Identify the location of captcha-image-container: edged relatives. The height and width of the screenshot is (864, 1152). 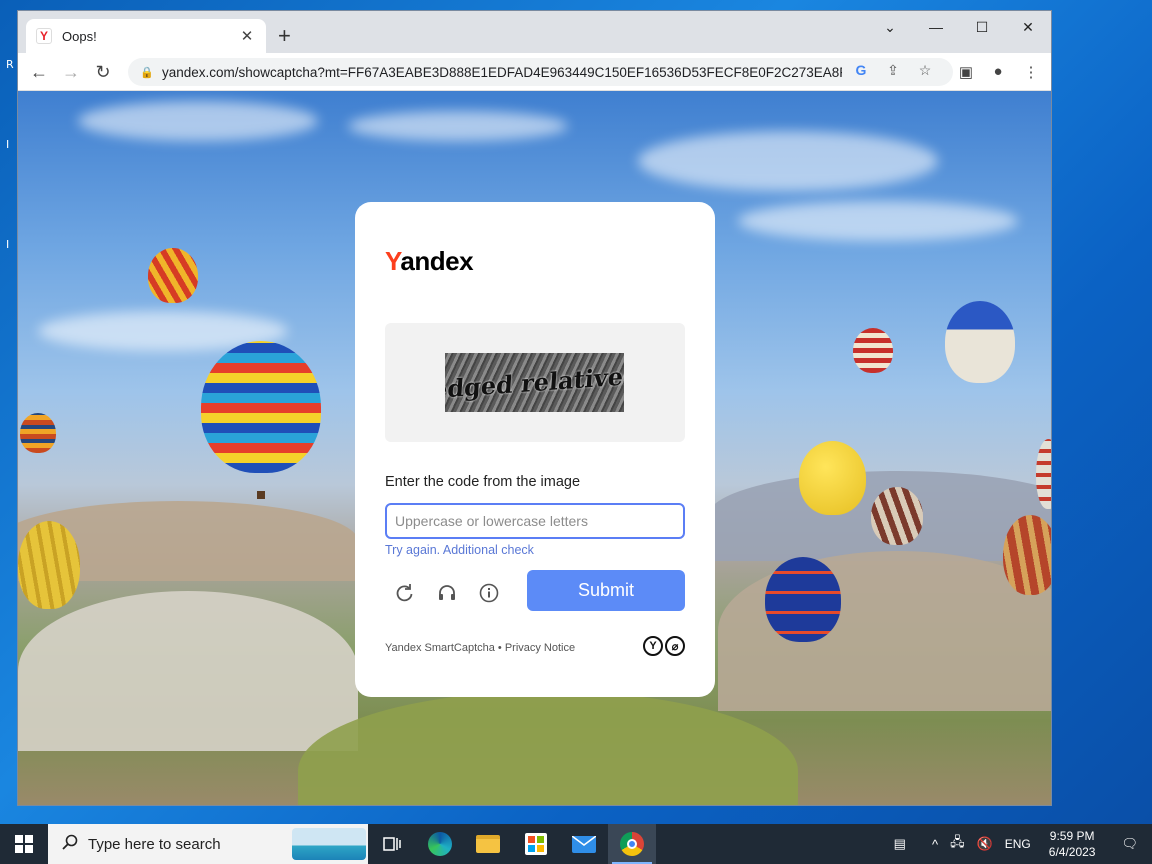
(535, 382).